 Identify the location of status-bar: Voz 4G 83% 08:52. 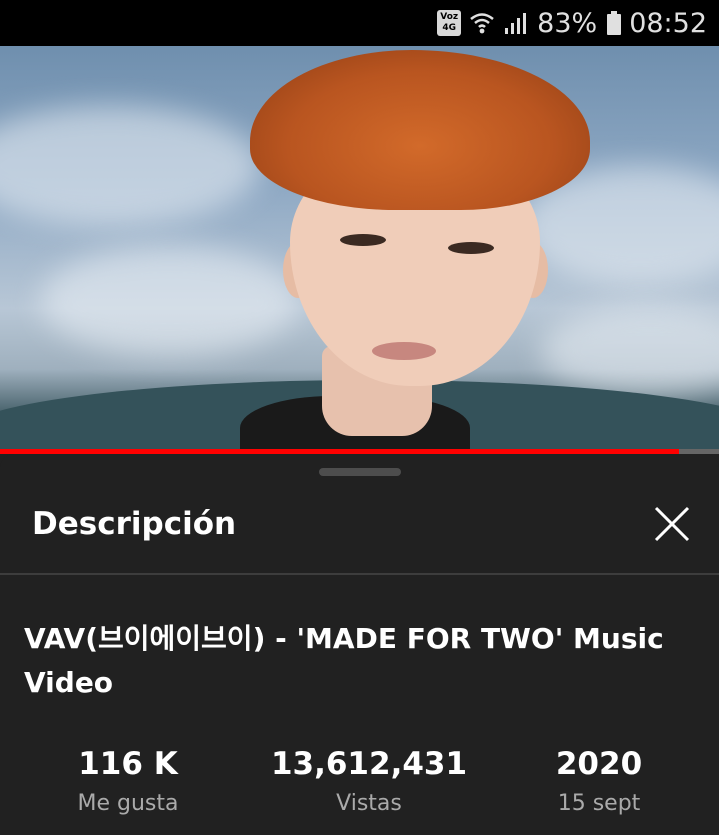
(359, 23).